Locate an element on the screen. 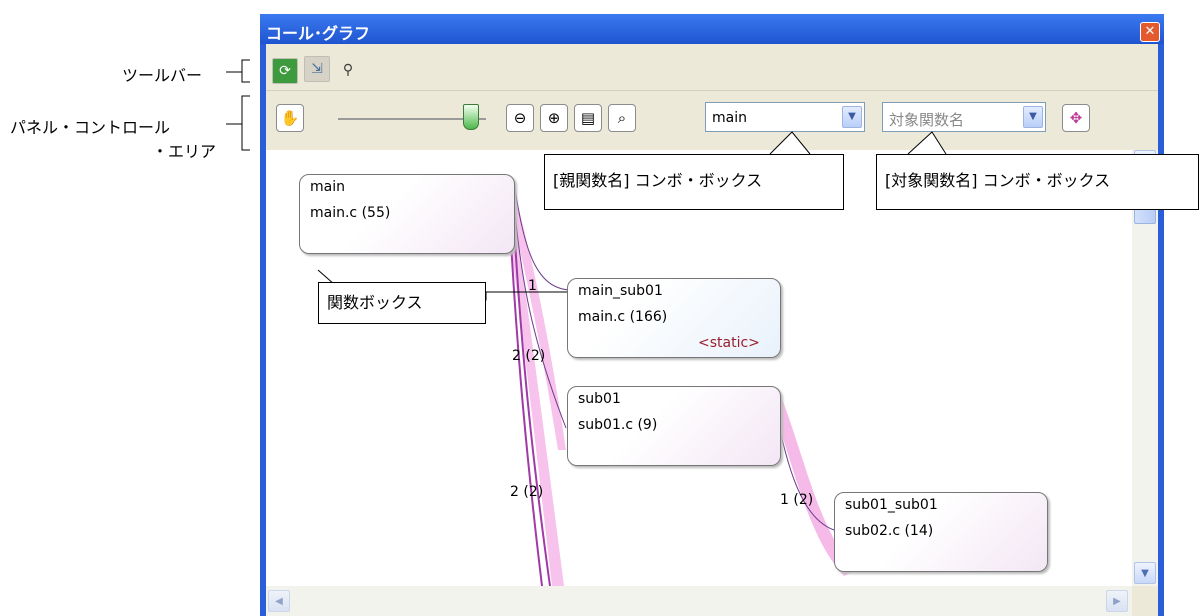  panel-label-2: ・エリア is located at coordinates (184, 151).